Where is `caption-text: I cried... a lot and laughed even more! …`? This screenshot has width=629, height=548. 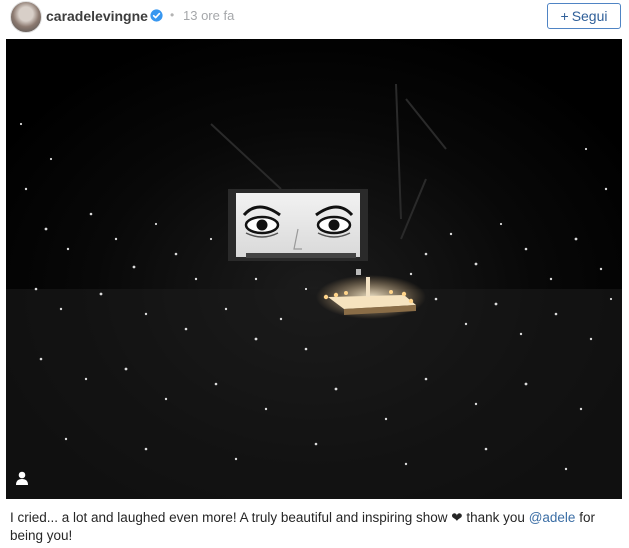 caption-text: I cried... a lot and laughed even more! … is located at coordinates (229, 517).